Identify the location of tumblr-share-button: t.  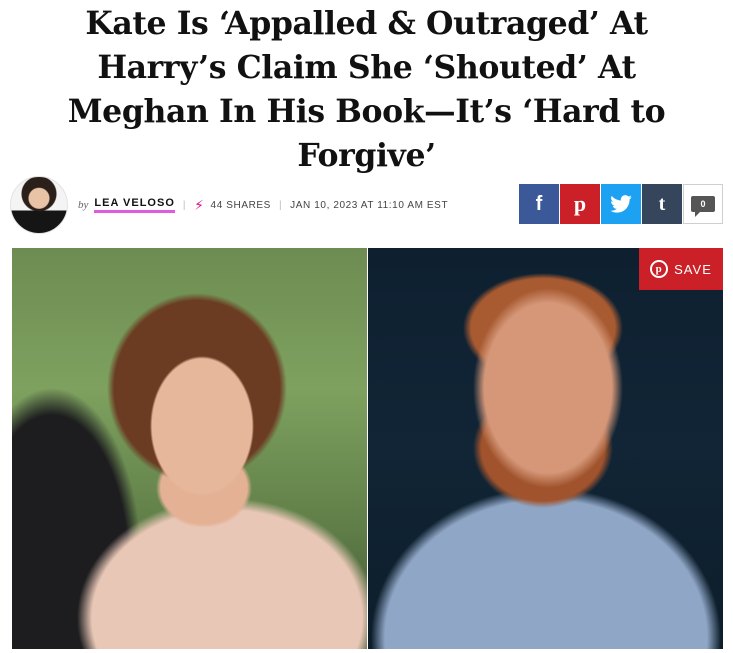
(662, 204).